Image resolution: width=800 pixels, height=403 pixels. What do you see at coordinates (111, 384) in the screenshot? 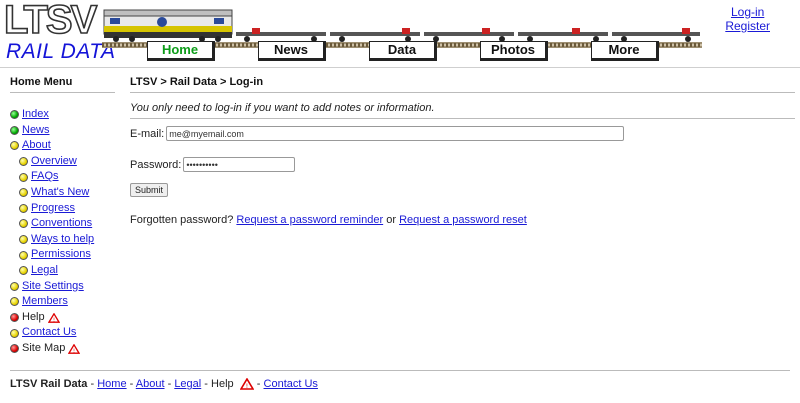
I see `footer-home-link: Home` at bounding box center [111, 384].